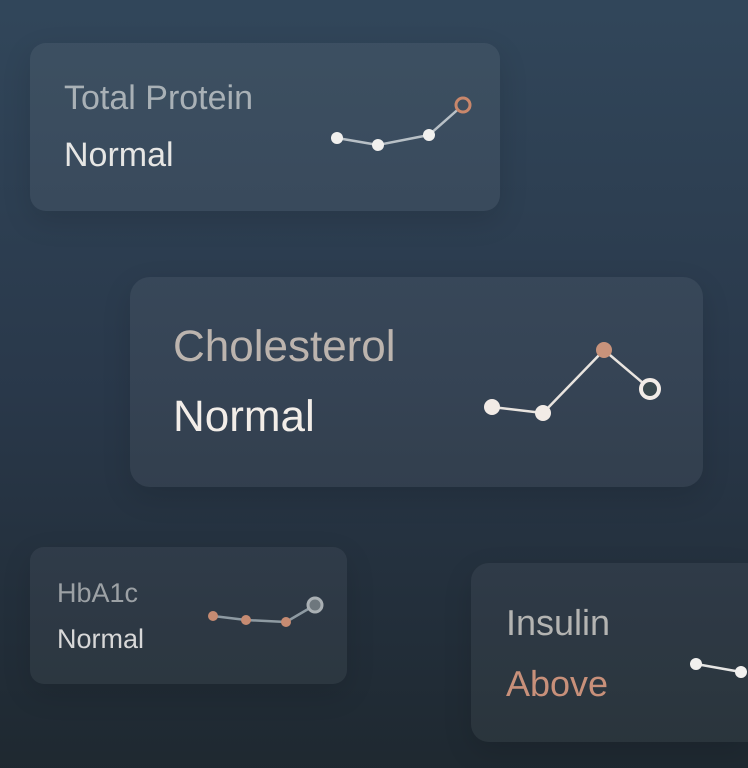 The width and height of the screenshot is (748, 768). Describe the element at coordinates (558, 684) in the screenshot. I see `status-text: Above` at that location.